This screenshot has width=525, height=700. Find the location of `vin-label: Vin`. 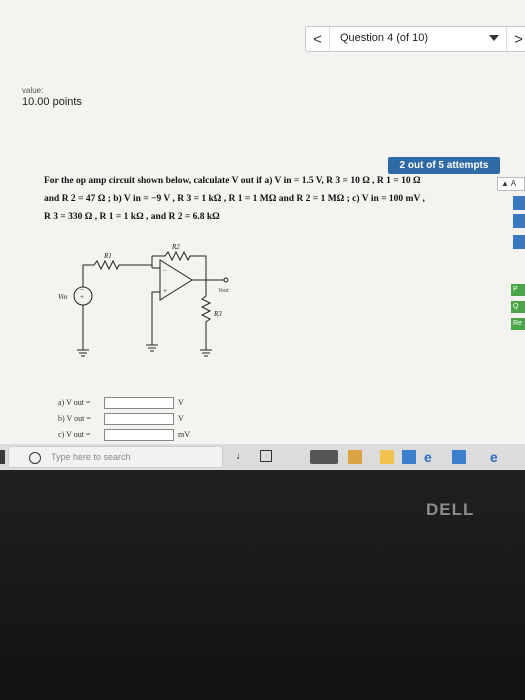

vin-label: Vin is located at coordinates (63, 297).